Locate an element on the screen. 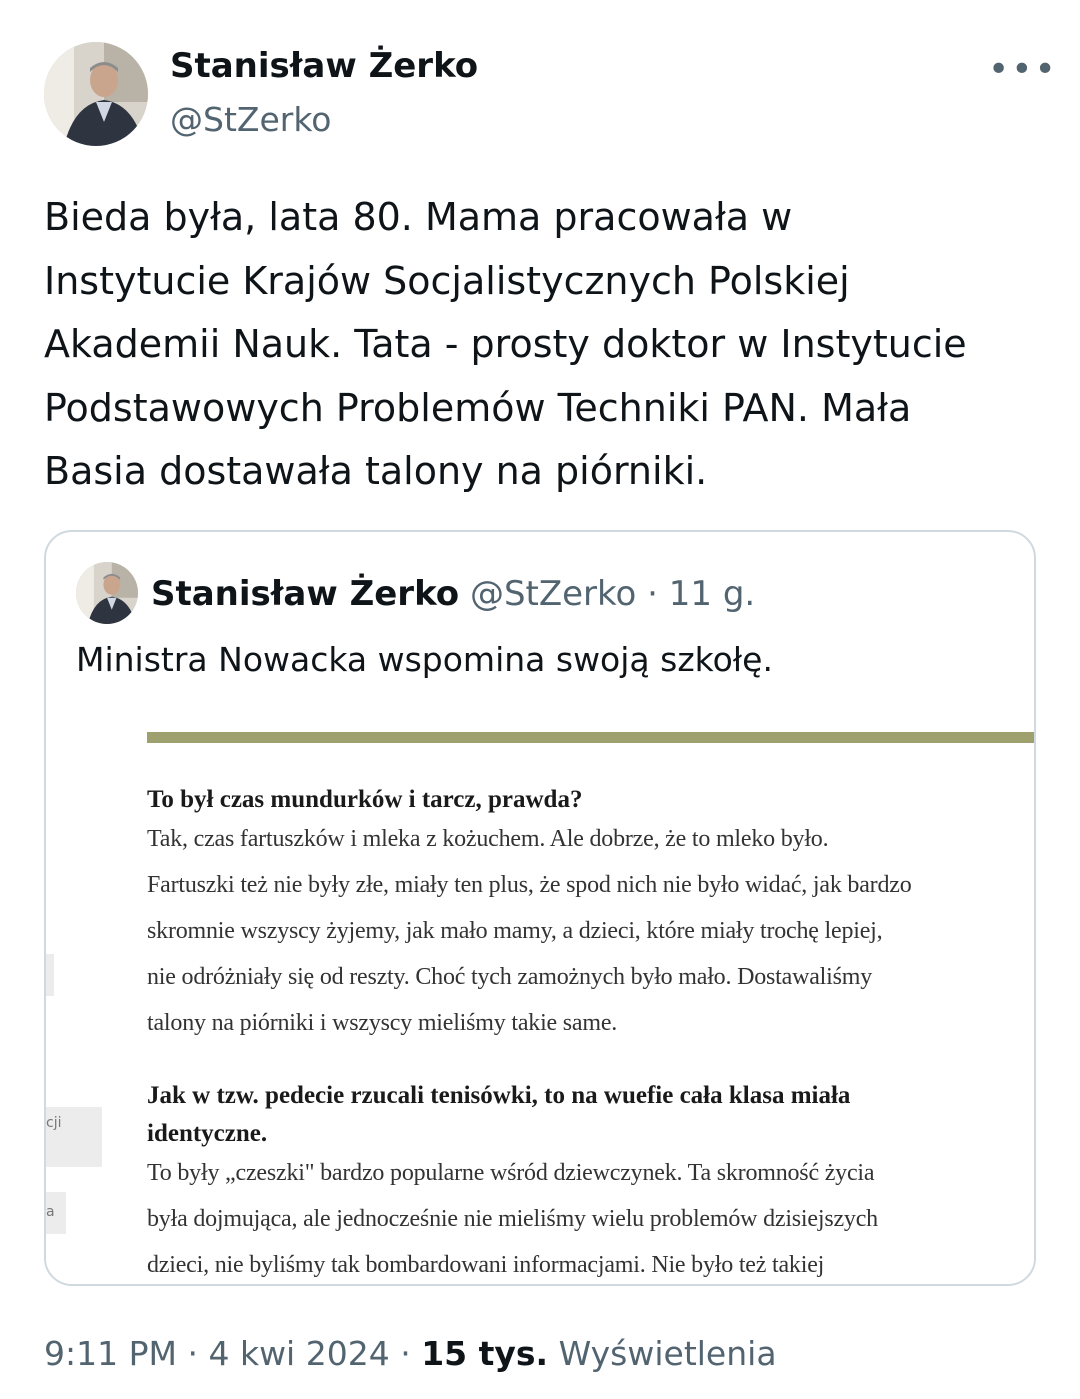 This screenshot has width=1080, height=1399. side-fragment is located at coordinates (50, 975).